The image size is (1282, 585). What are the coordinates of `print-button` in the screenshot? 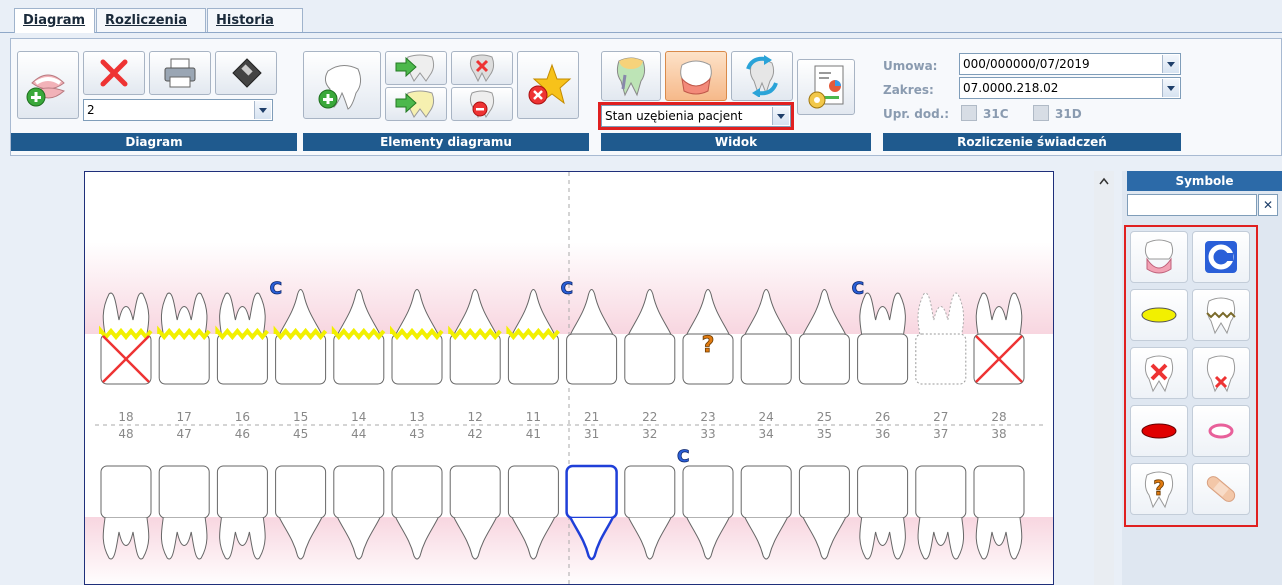 It's located at (180, 73).